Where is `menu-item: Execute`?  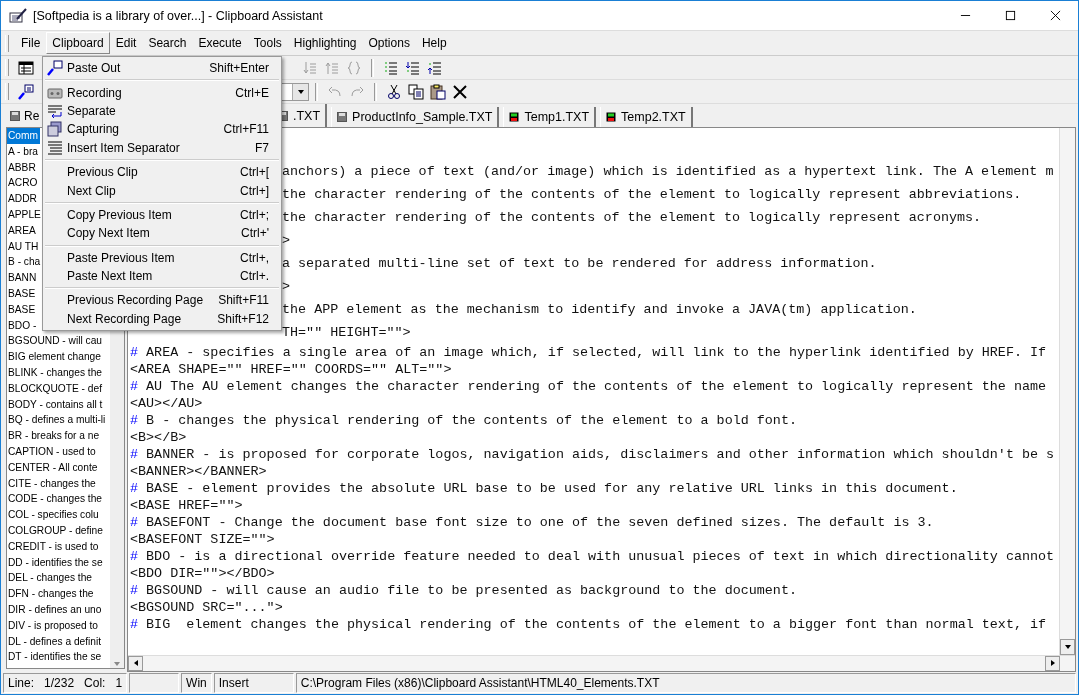 menu-item: Execute is located at coordinates (220, 43).